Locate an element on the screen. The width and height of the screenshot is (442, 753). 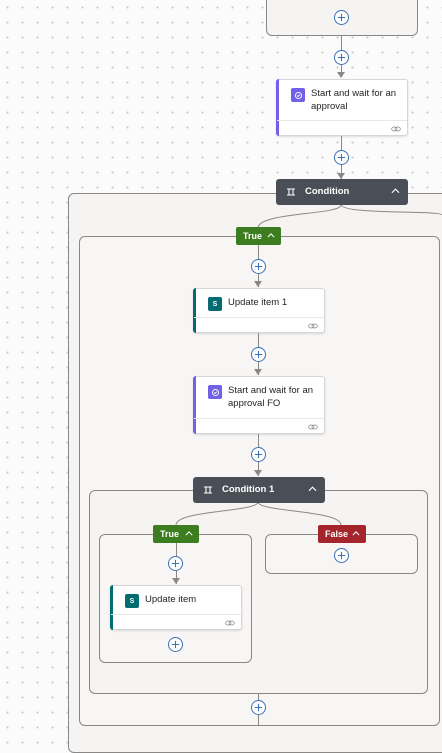
condition-label: Condition 1 is located at coordinates (248, 489).